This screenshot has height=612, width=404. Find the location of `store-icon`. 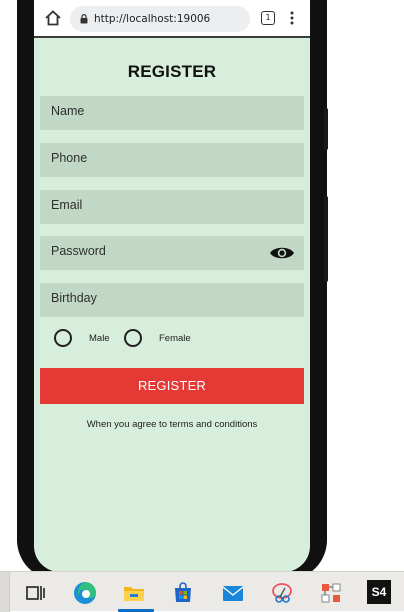

store-icon is located at coordinates (183, 593).